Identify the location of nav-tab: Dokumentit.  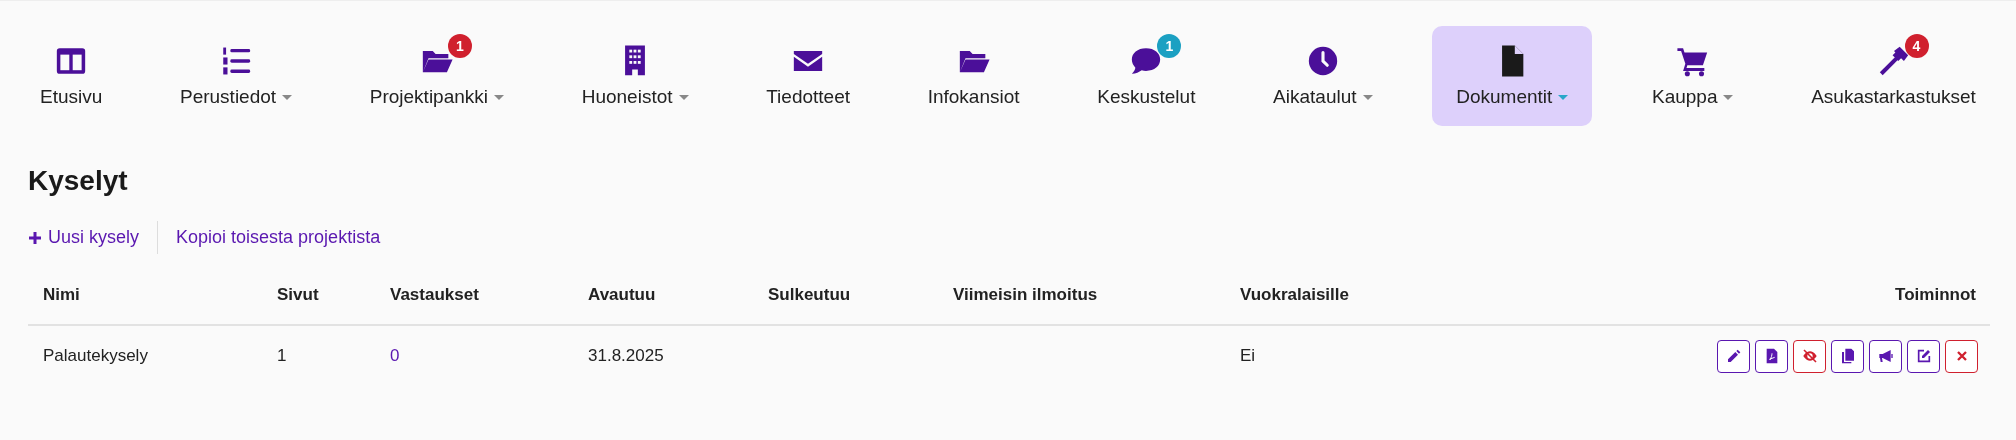
(1512, 76).